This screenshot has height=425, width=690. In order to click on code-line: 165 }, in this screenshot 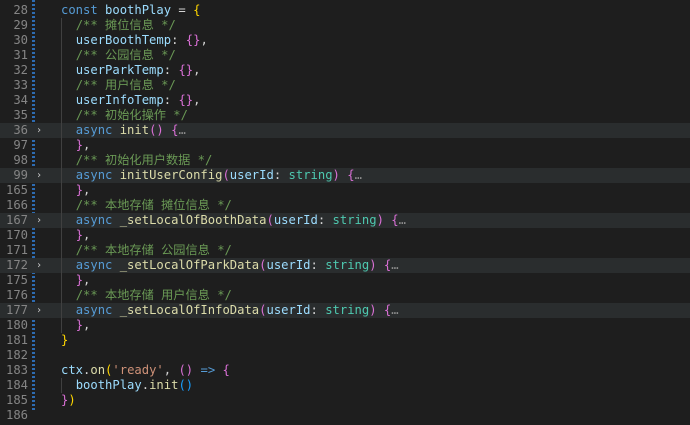, I will do `click(345, 190)`.